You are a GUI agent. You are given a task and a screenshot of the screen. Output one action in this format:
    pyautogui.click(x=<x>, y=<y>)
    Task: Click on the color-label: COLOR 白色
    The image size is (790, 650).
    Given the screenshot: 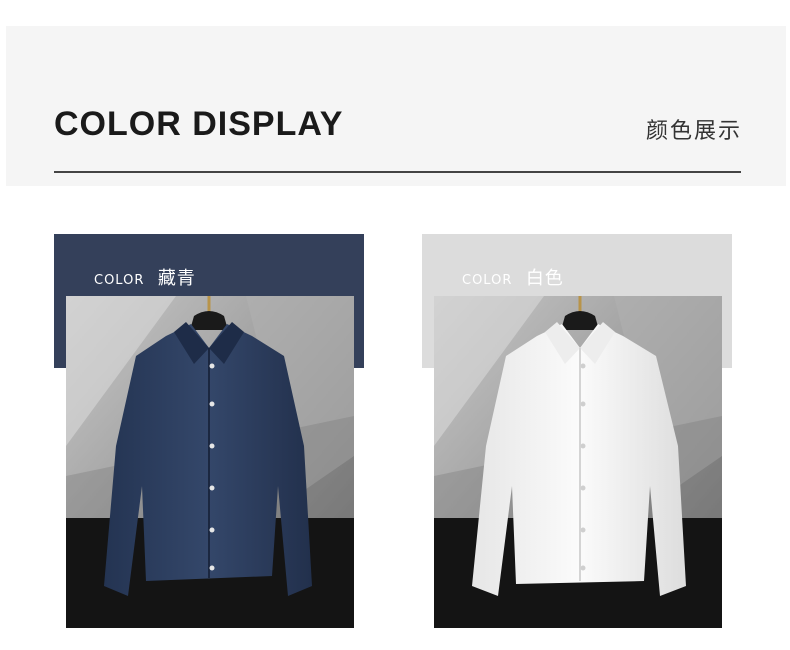 What is the action you would take?
    pyautogui.click(x=513, y=277)
    